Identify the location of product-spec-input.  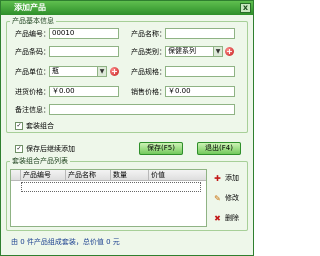
(200, 71).